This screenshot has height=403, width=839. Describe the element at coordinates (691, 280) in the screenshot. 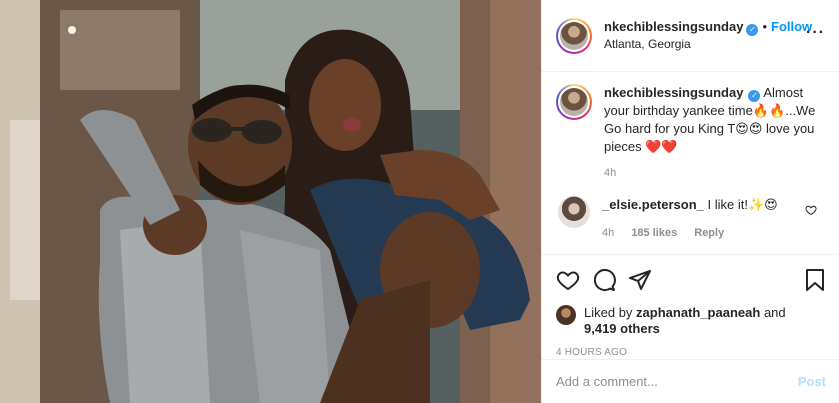

I see `action-icons` at that location.